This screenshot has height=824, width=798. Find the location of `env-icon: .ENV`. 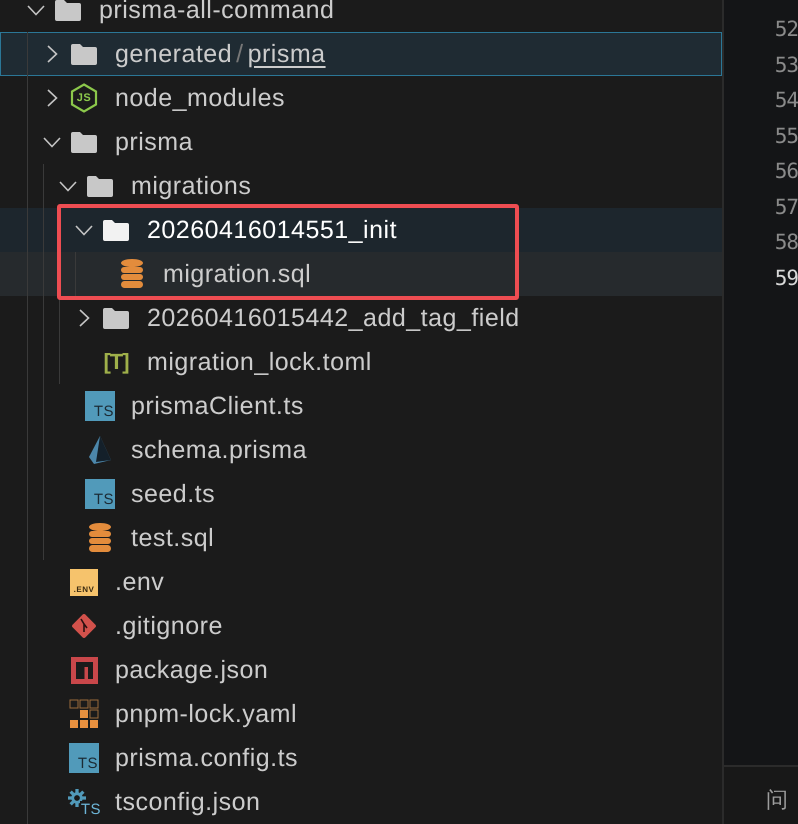

env-icon: .ENV is located at coordinates (84, 582).